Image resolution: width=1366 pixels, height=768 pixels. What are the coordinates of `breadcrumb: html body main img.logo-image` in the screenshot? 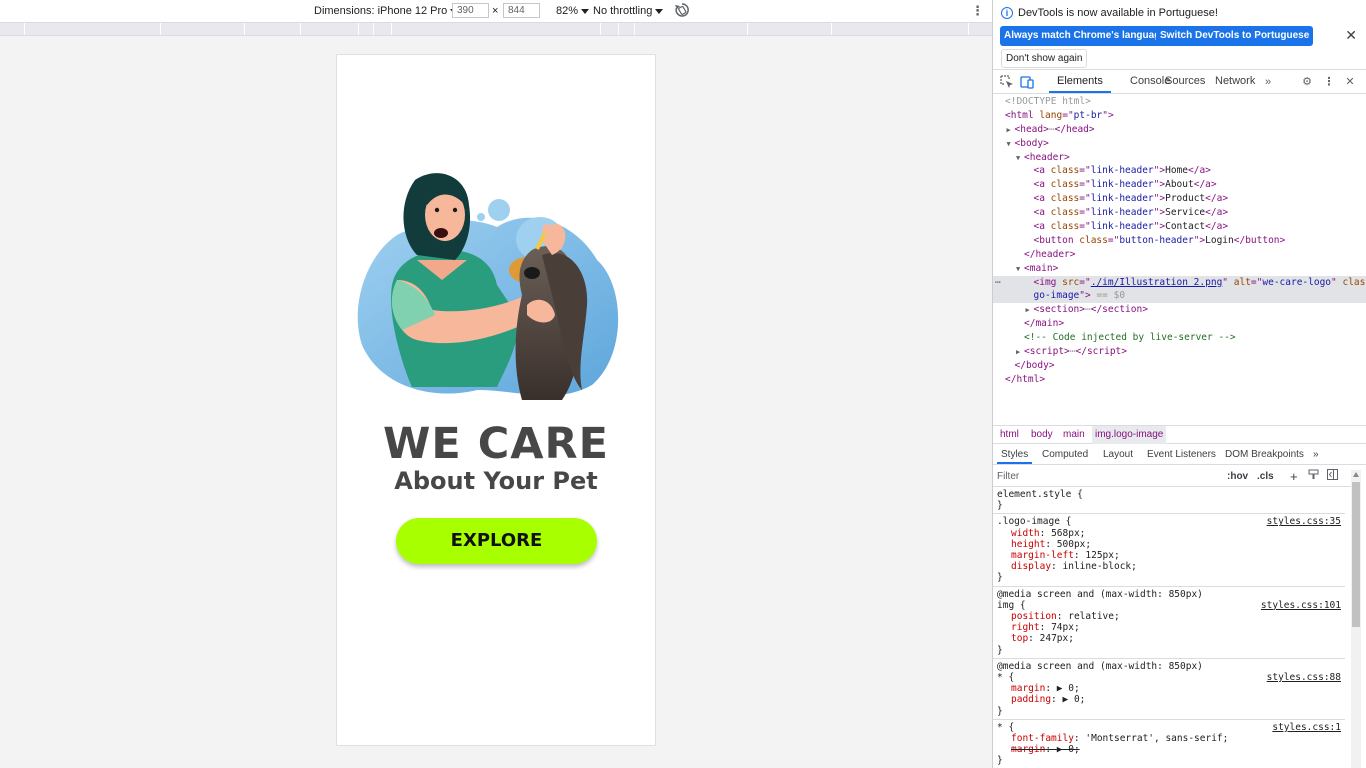 It's located at (1179, 434).